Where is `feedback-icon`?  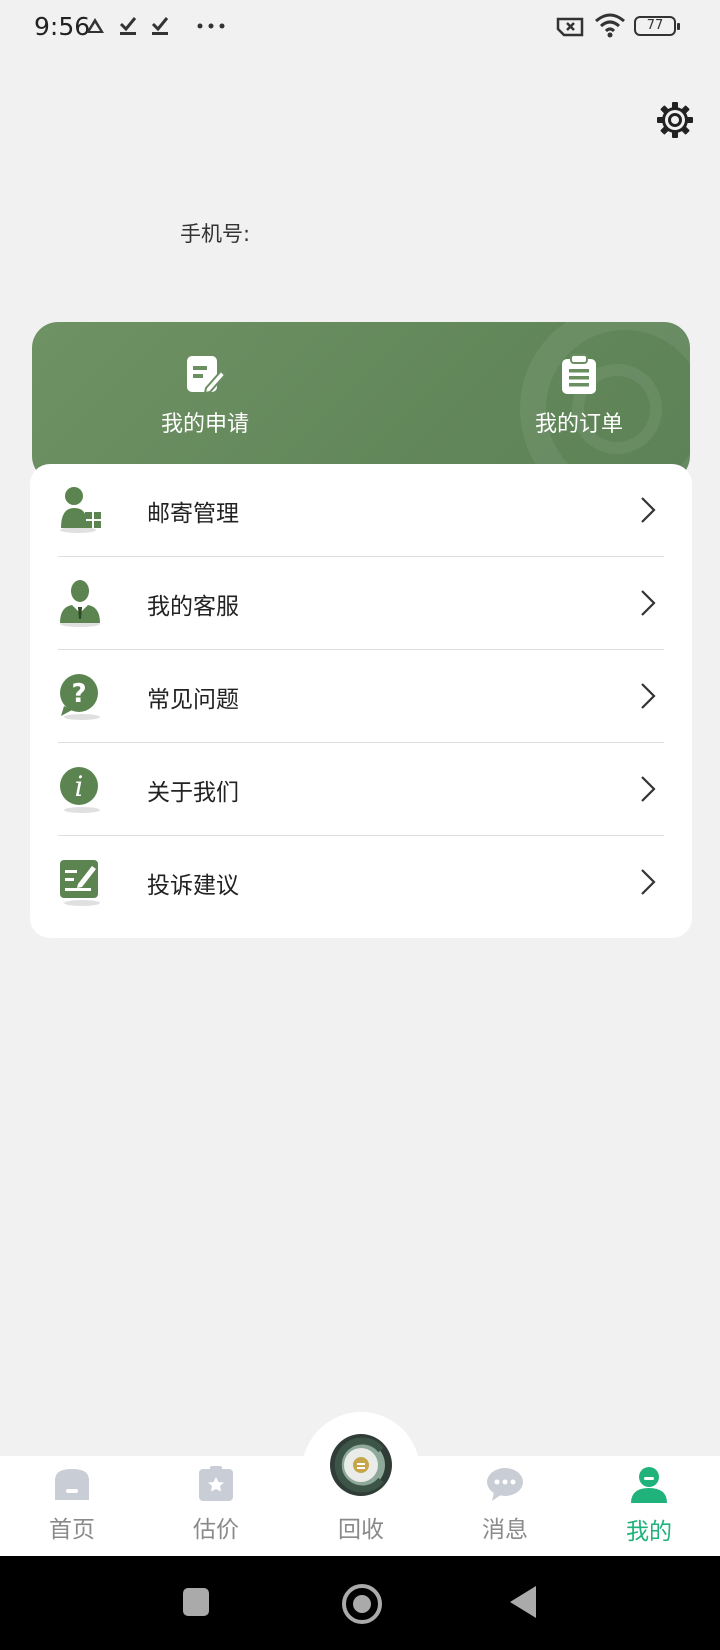
feedback-icon is located at coordinates (80, 883).